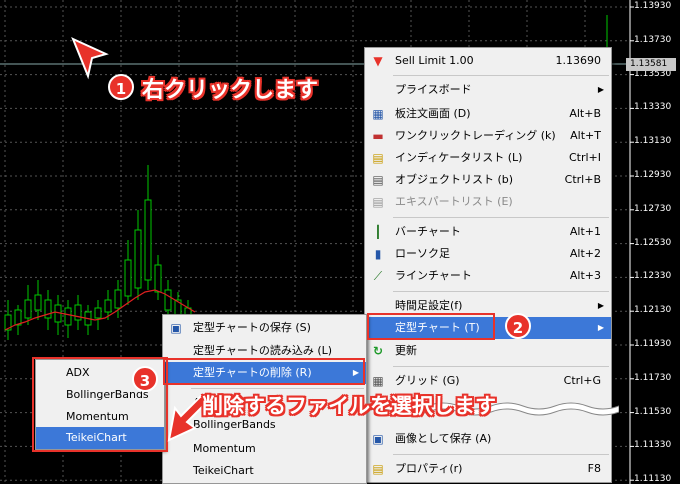 This screenshot has height=484, width=680. What do you see at coordinates (488, 232) in the screenshot?
I see `menu-item-bar-chart: ┃ バーチャート Alt+1` at bounding box center [488, 232].